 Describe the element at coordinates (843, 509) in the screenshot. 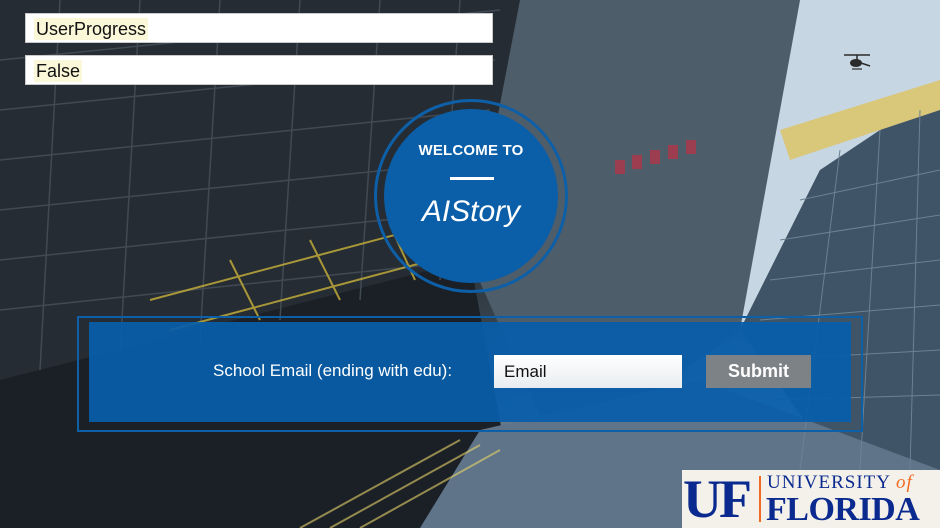

I see `logo-florida-text: FLORIDA` at that location.